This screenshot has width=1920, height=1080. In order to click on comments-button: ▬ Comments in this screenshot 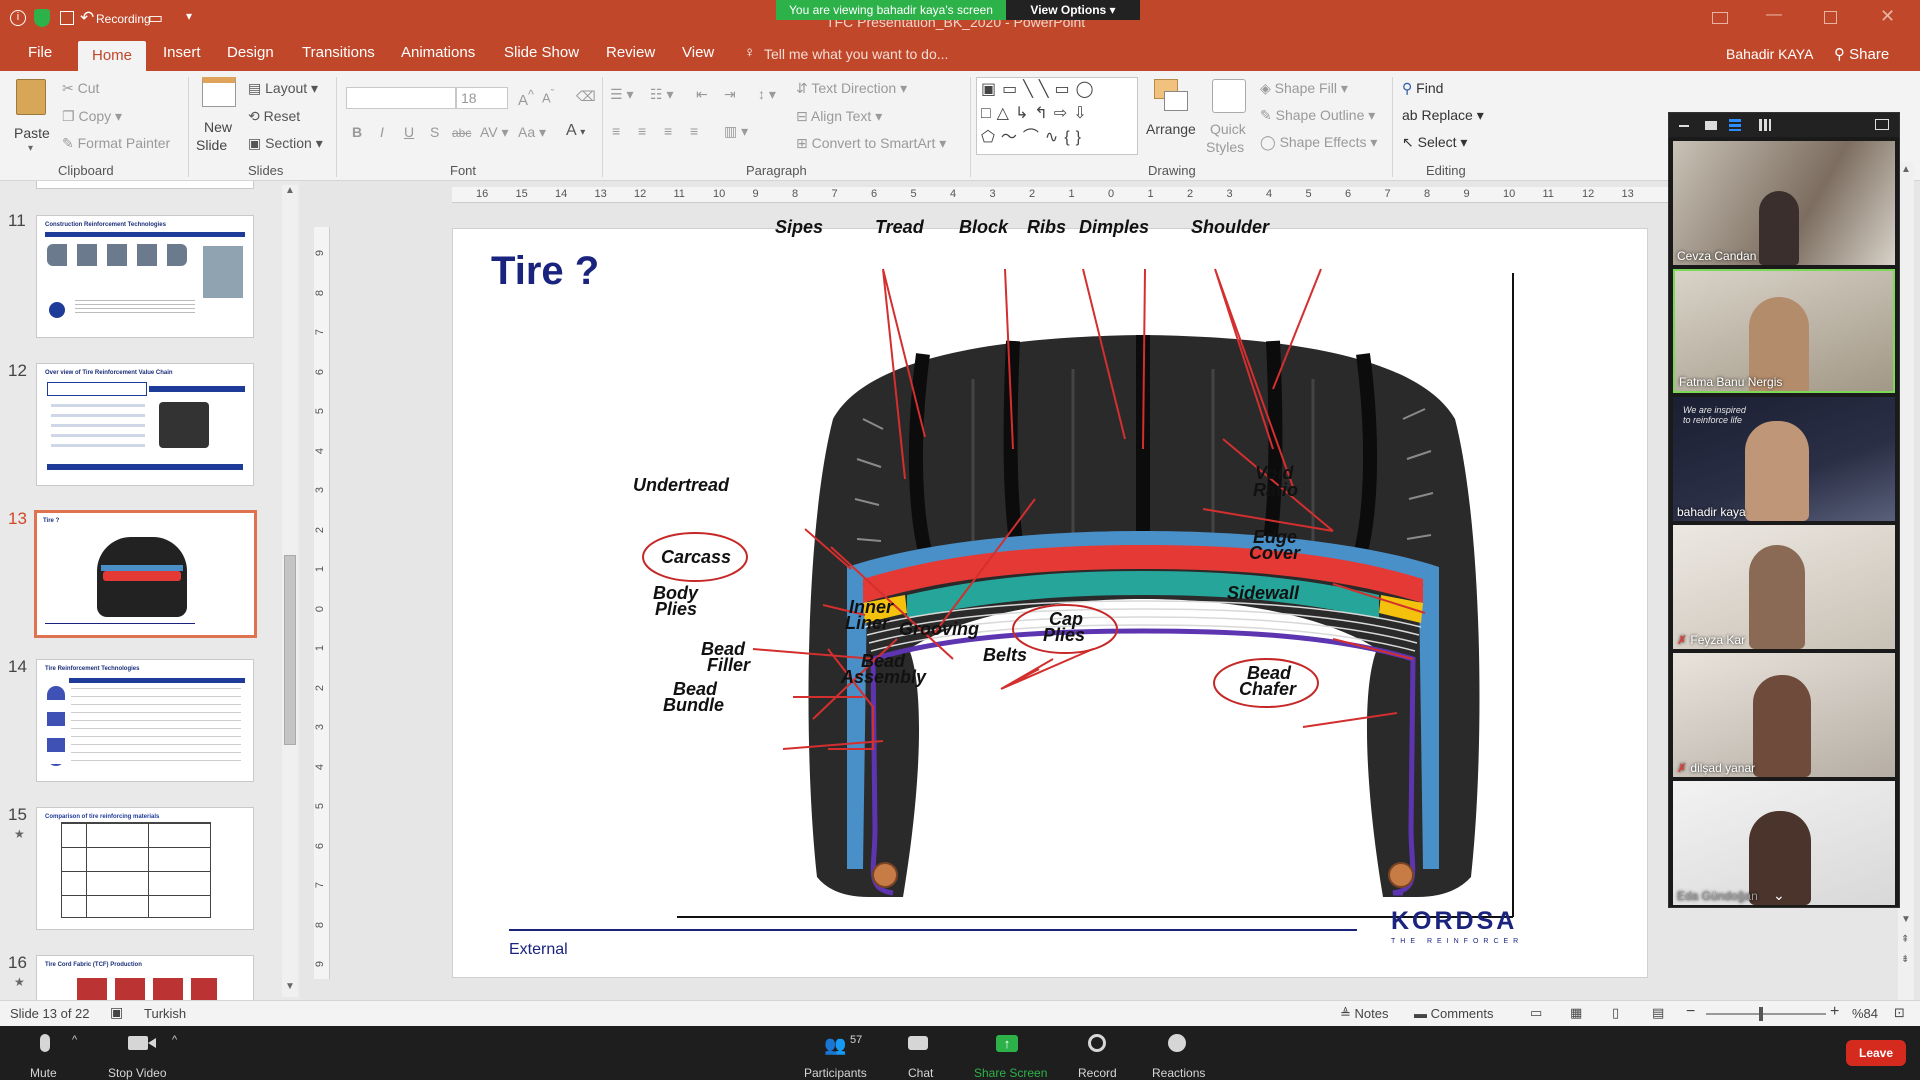, I will do `click(1453, 1013)`.